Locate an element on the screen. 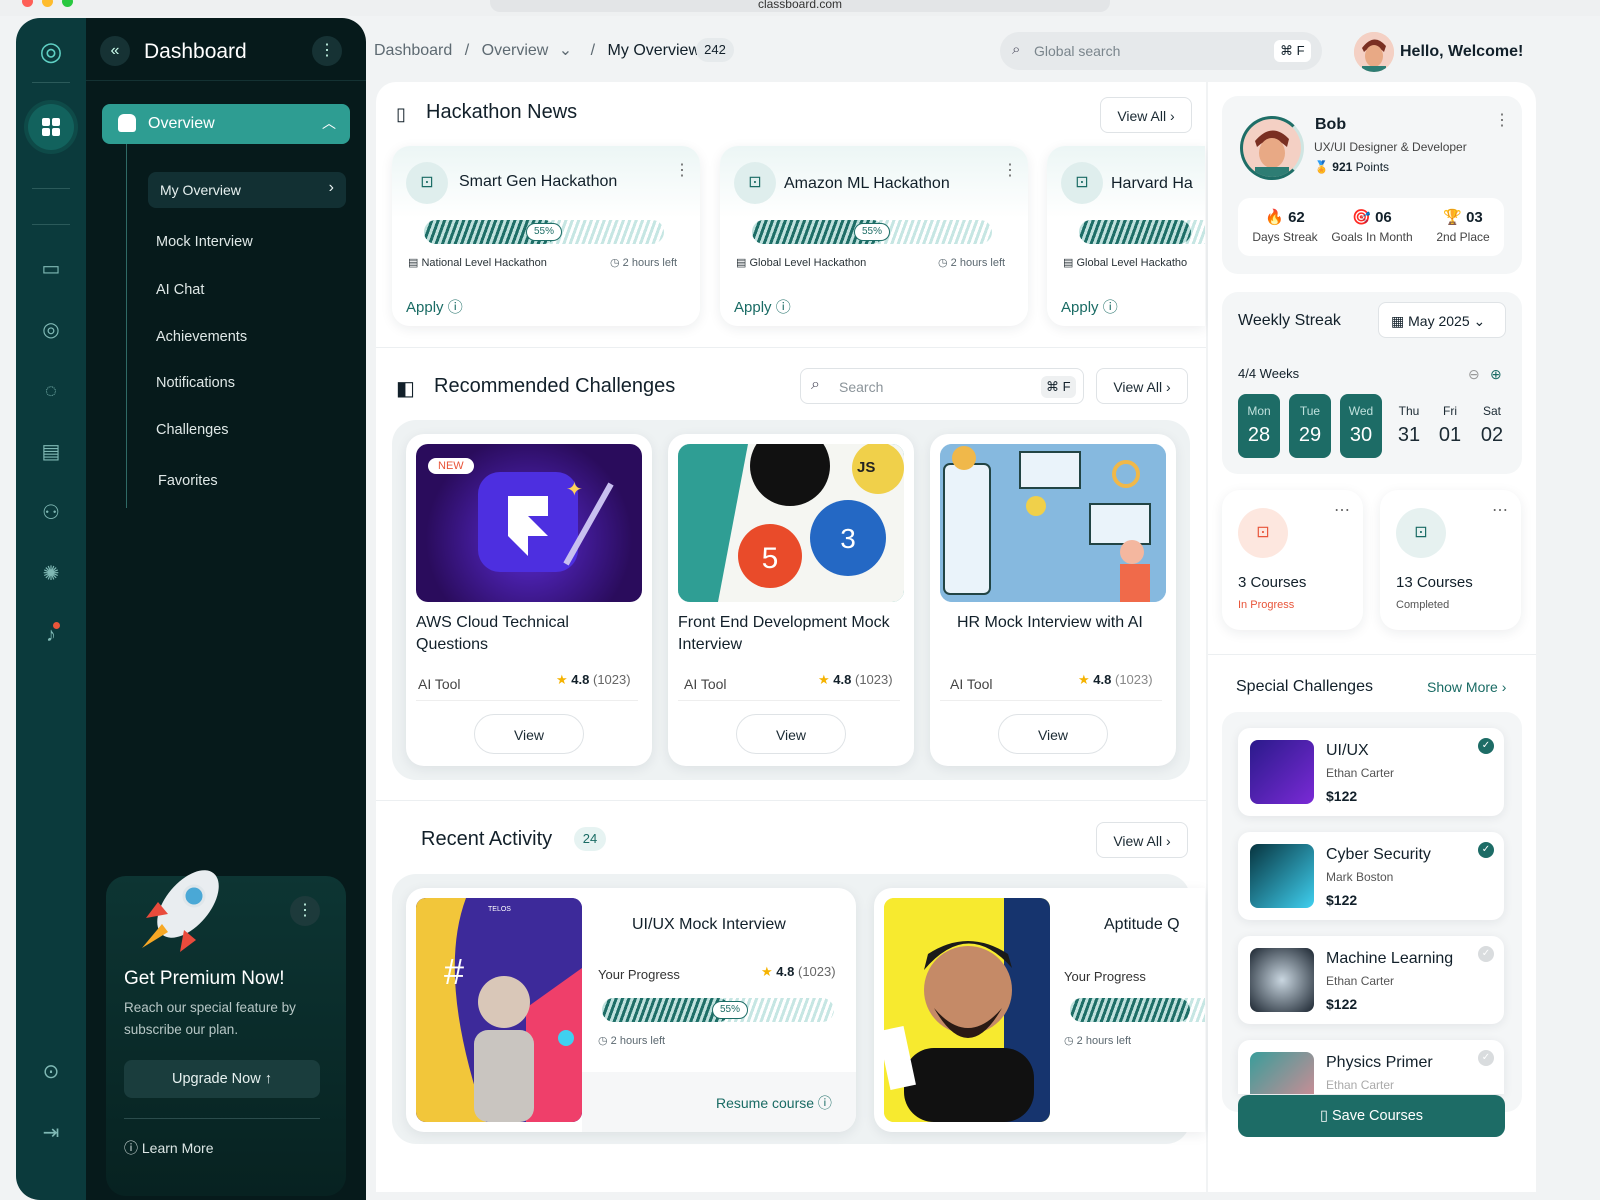 This screenshot has width=1600, height=1200. course-title: Physics Primer is located at coordinates (1379, 1062).